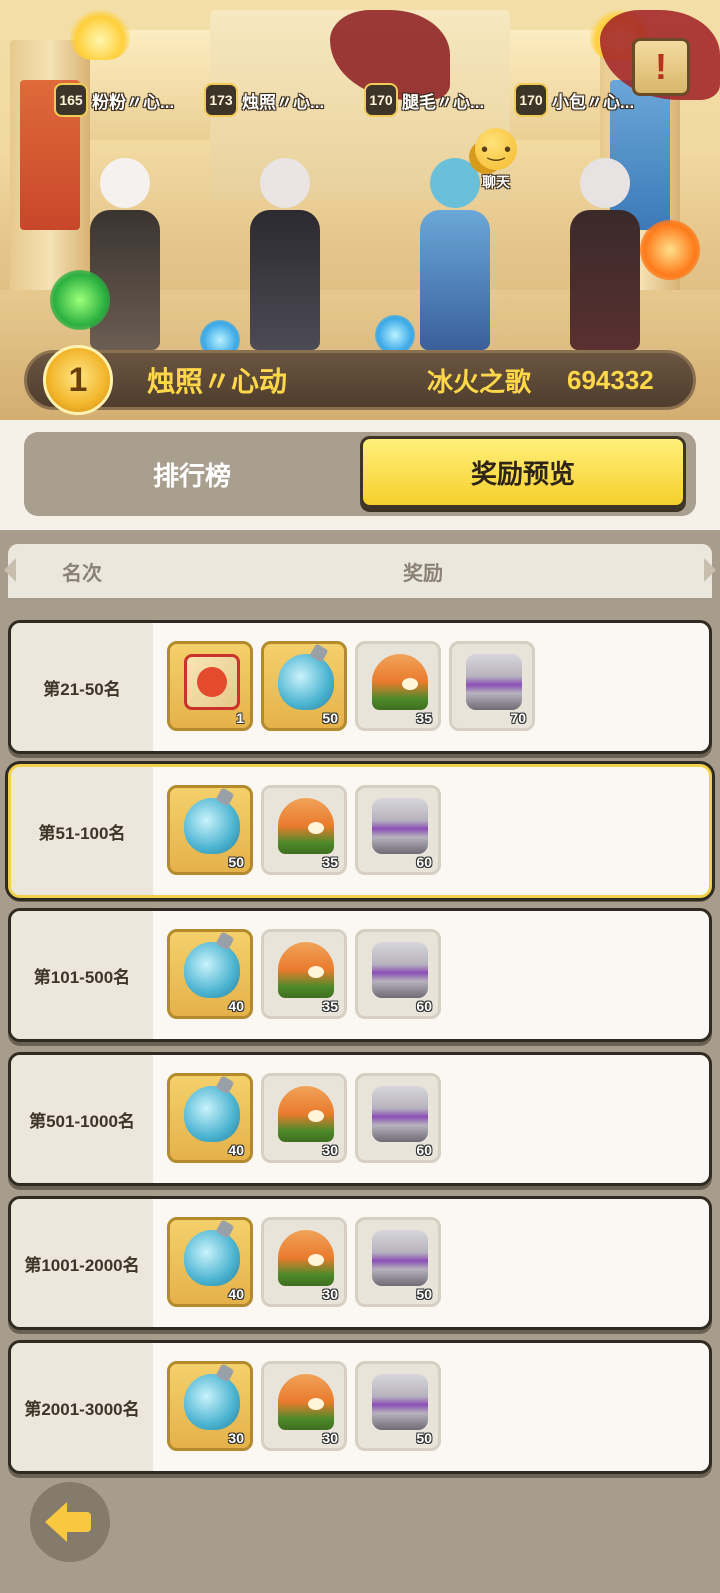 This screenshot has height=1593, width=720. Describe the element at coordinates (192, 474) in the screenshot. I see `tab-ranking: 排行榜` at that location.